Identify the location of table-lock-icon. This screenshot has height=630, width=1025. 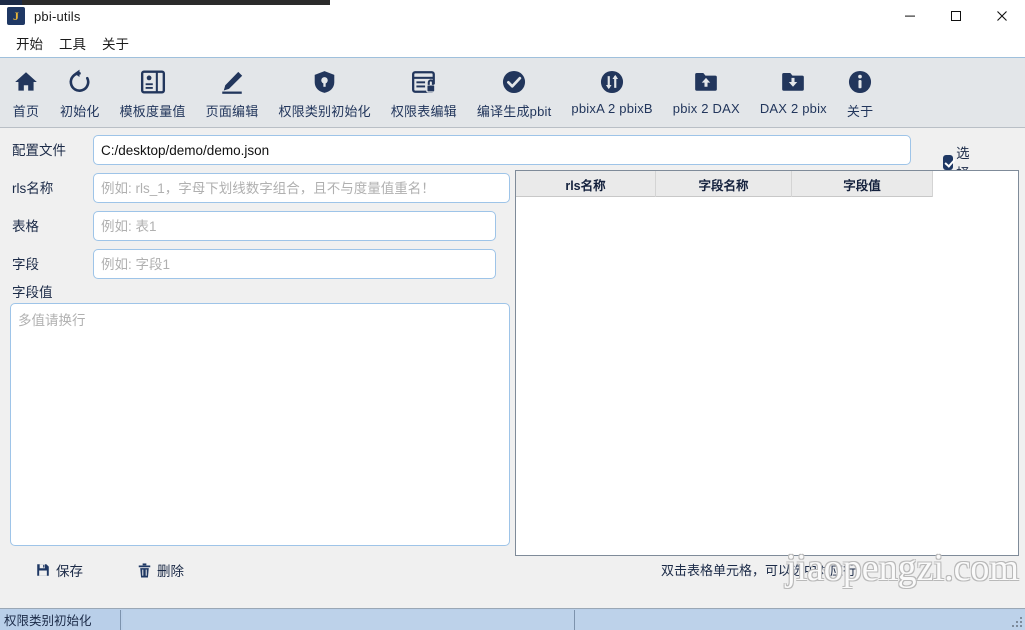
(424, 82).